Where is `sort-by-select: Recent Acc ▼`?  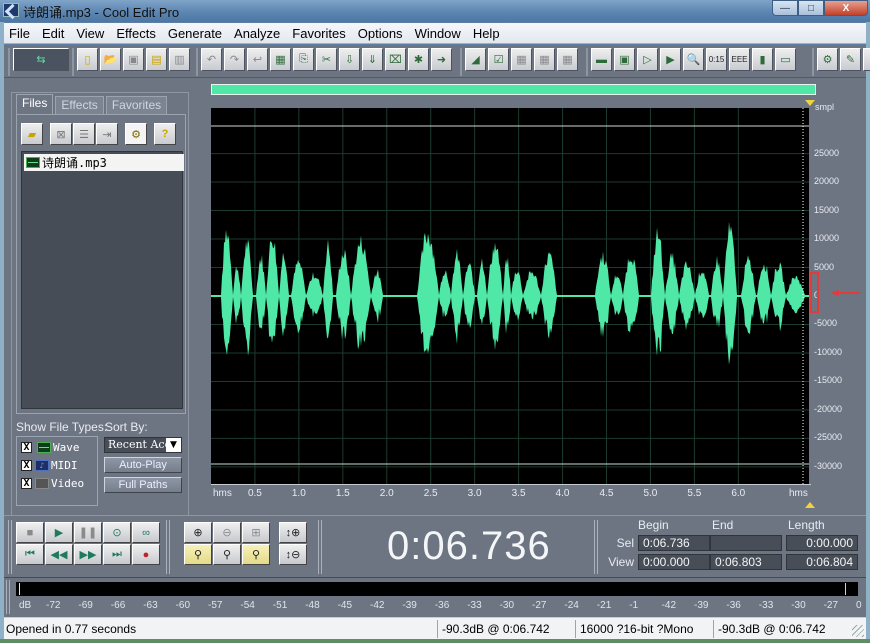
sort-by-select: Recent Acc ▼ is located at coordinates (143, 445).